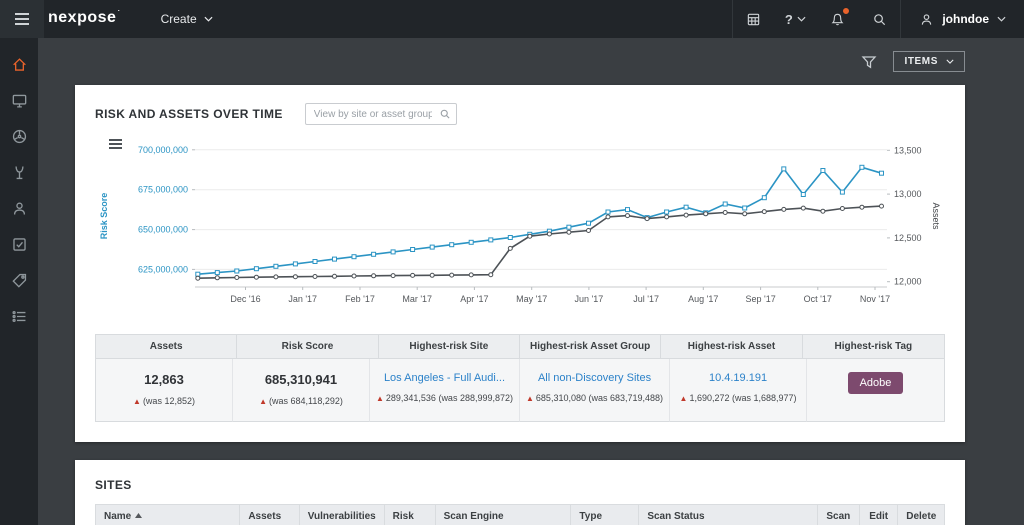 This screenshot has height=525, width=1024. I want to click on filter-funnel-icon, so click(869, 62).